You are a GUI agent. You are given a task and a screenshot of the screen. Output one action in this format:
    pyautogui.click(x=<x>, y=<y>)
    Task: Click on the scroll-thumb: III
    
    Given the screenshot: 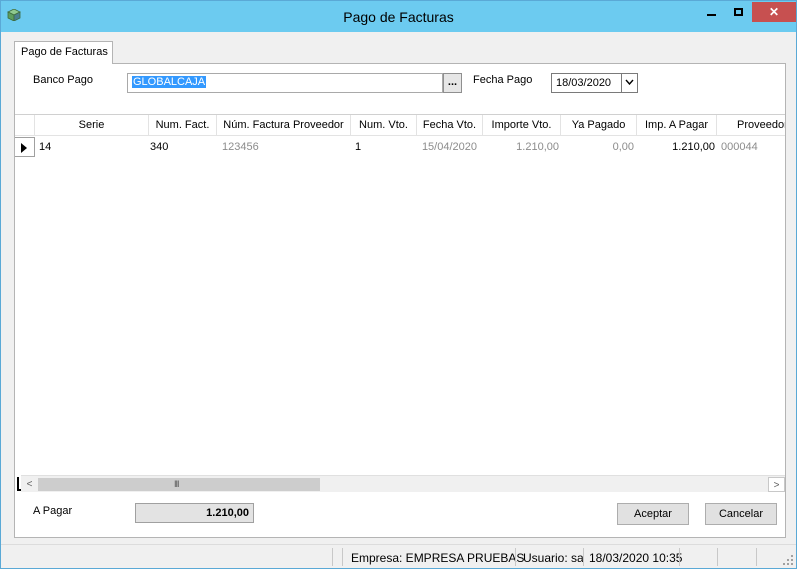 What is the action you would take?
    pyautogui.click(x=179, y=484)
    